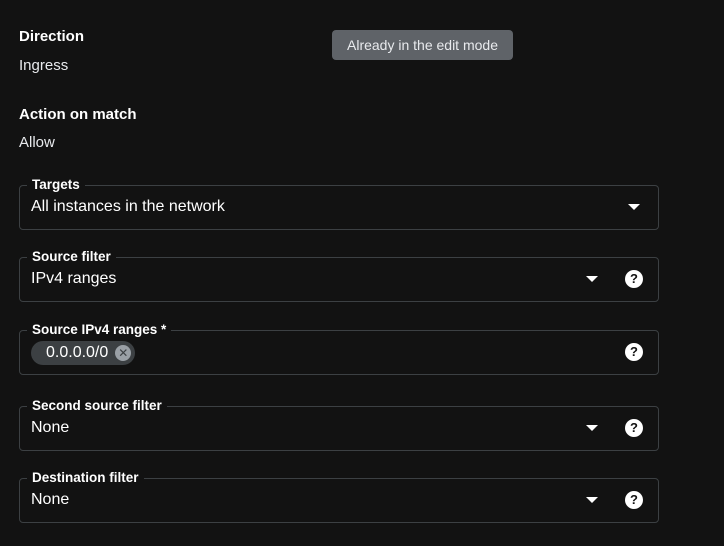  I want to click on second-source-filter-select: Second source filter None ?, so click(339, 424).